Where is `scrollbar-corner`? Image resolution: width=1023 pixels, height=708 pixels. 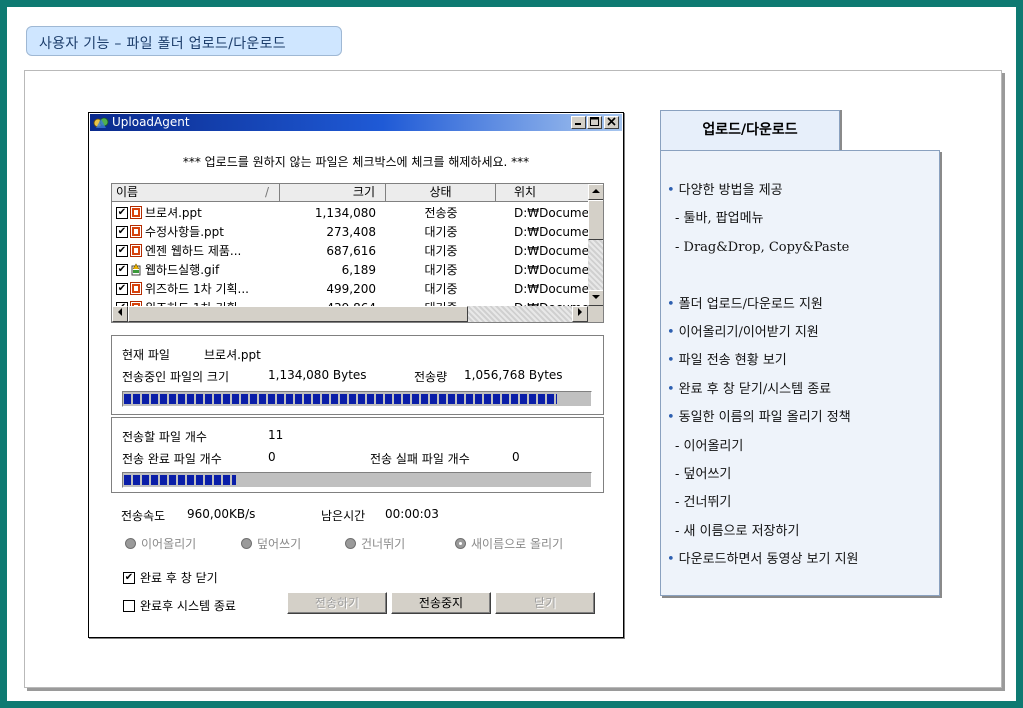 scrollbar-corner is located at coordinates (595, 314).